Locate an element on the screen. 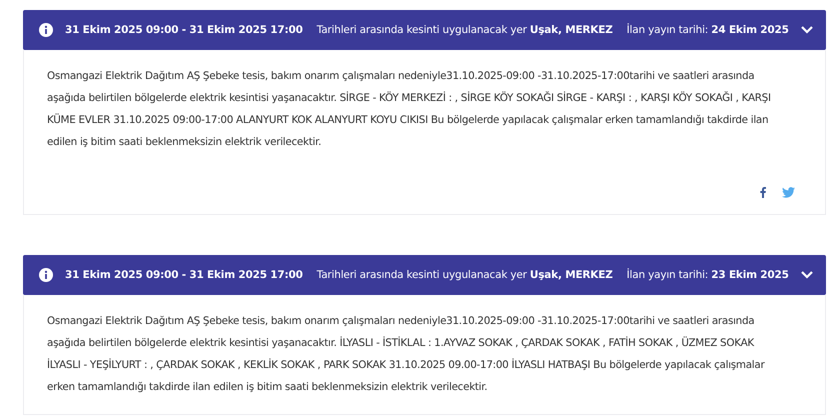 The height and width of the screenshot is (416, 836). notice-header: 31 Ekim 2025 09:00 - 31 Ekim 2025 17:00 Tarihleri arasında kesinti uygulanacak yer Uşak, MERKEZ İlan yayın tarihi: 23 Ekim 2025 is located at coordinates (424, 275).